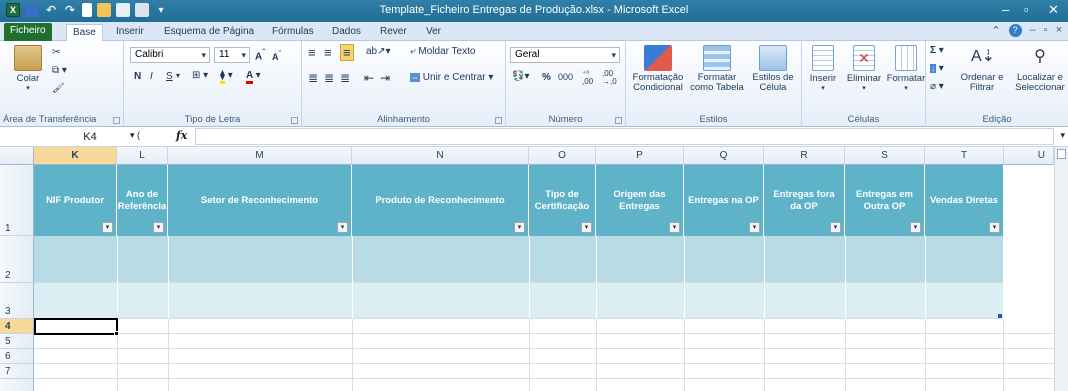 This screenshot has height=391, width=1068. What do you see at coordinates (17, 341) in the screenshot?
I see `row-header-5: 5` at bounding box center [17, 341].